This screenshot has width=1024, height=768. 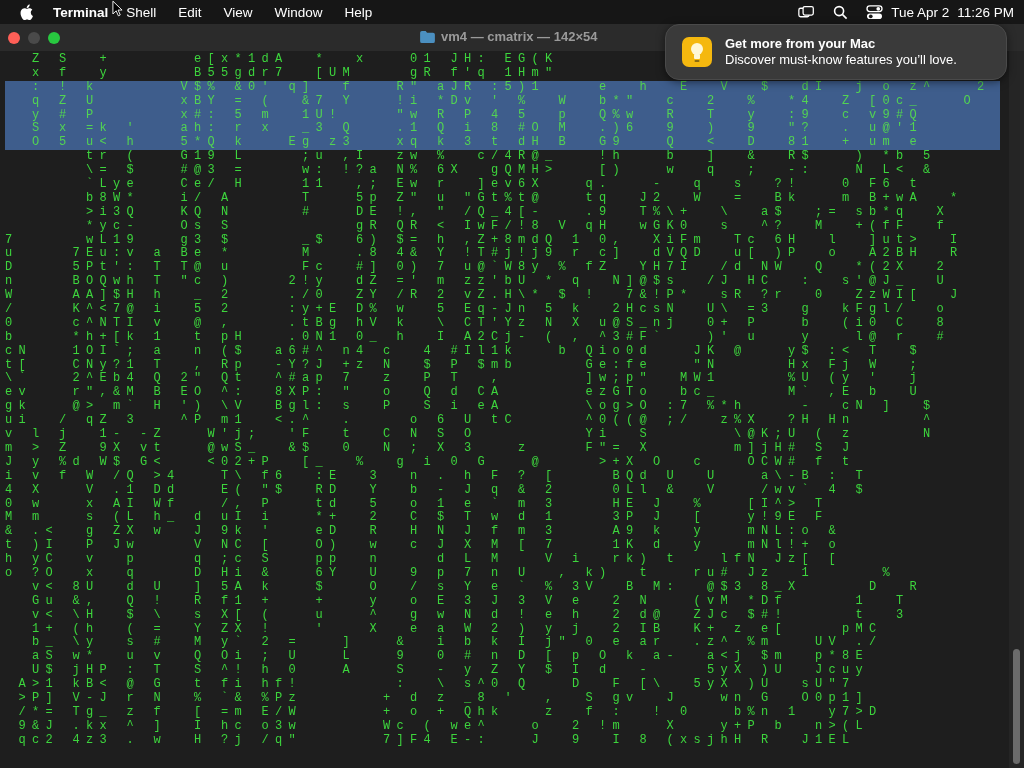 What do you see at coordinates (697, 52) in the screenshot?
I see `lightbulb-icon` at bounding box center [697, 52].